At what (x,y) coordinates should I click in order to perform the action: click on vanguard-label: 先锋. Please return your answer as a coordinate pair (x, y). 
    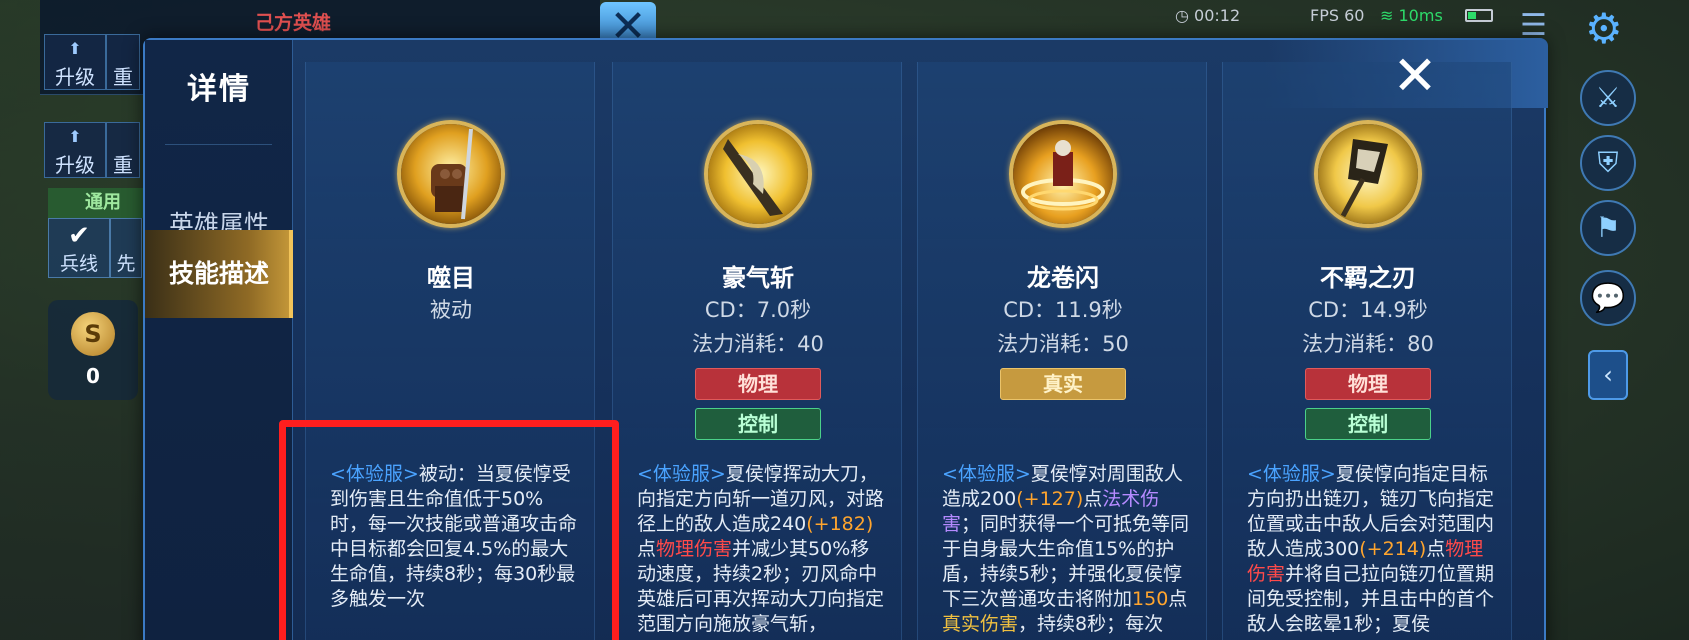
    Looking at the image, I should click on (126, 264).